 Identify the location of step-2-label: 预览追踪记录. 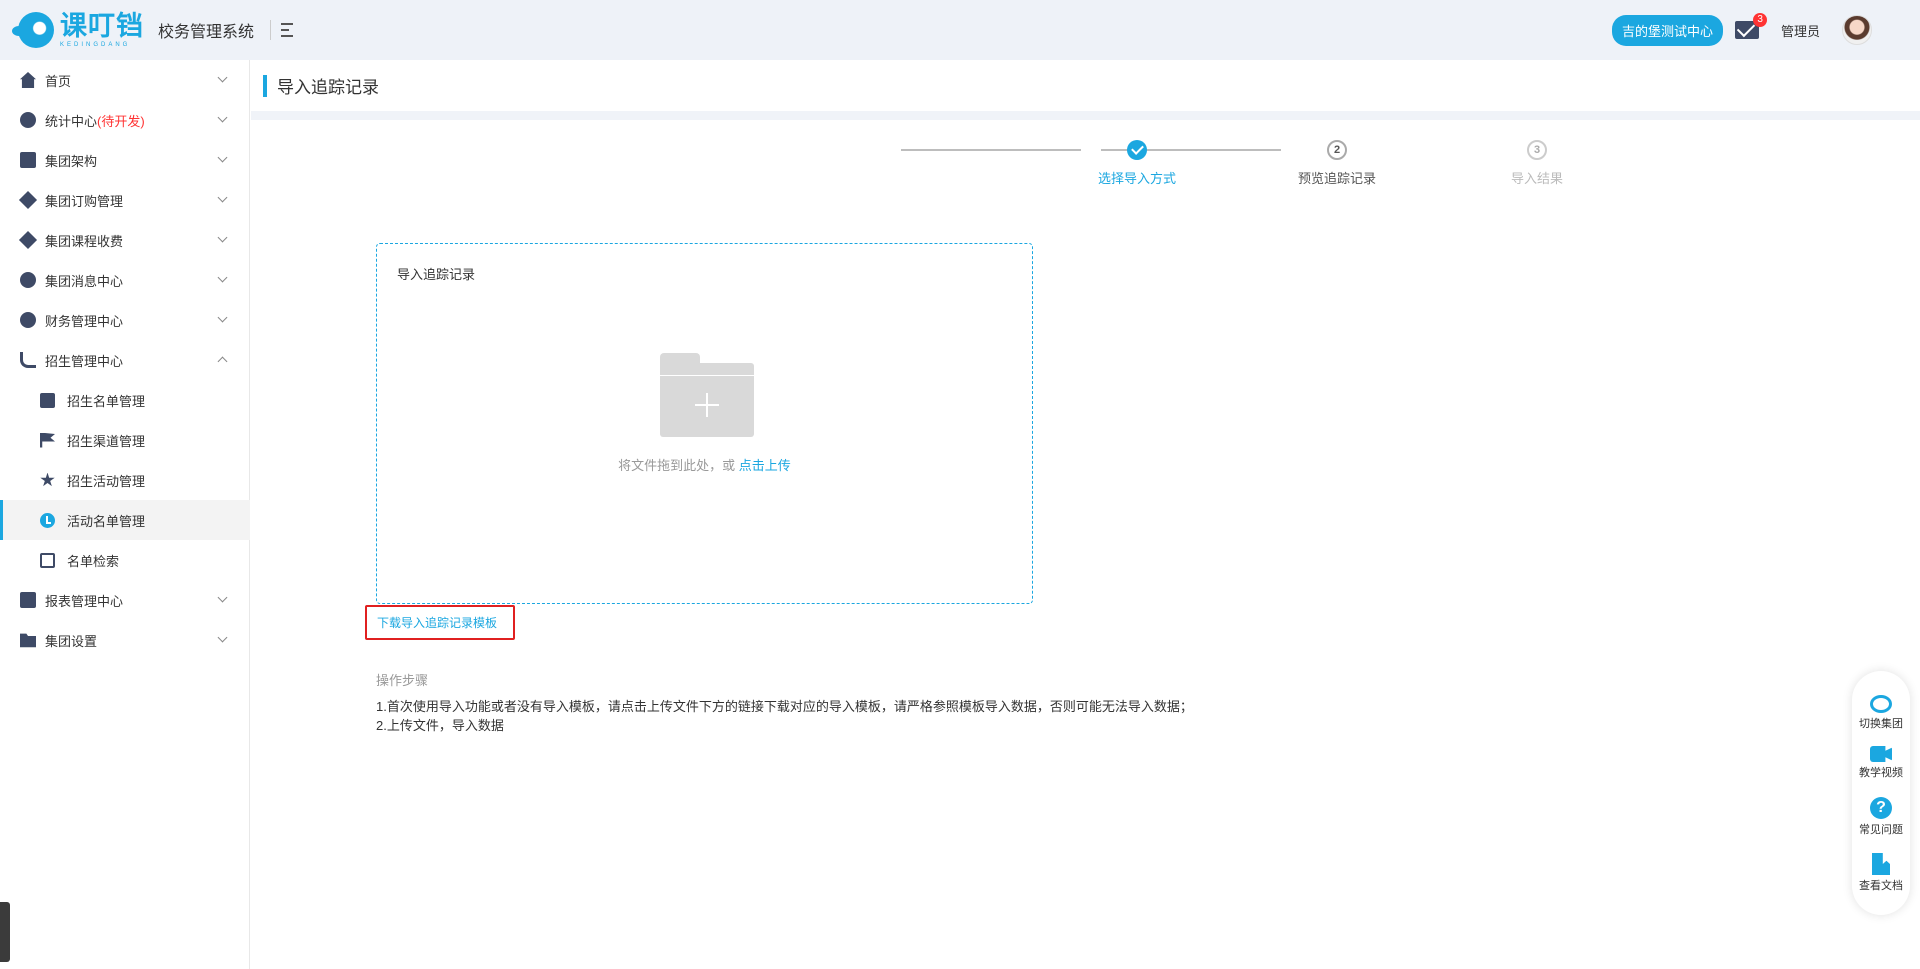
(1337, 178).